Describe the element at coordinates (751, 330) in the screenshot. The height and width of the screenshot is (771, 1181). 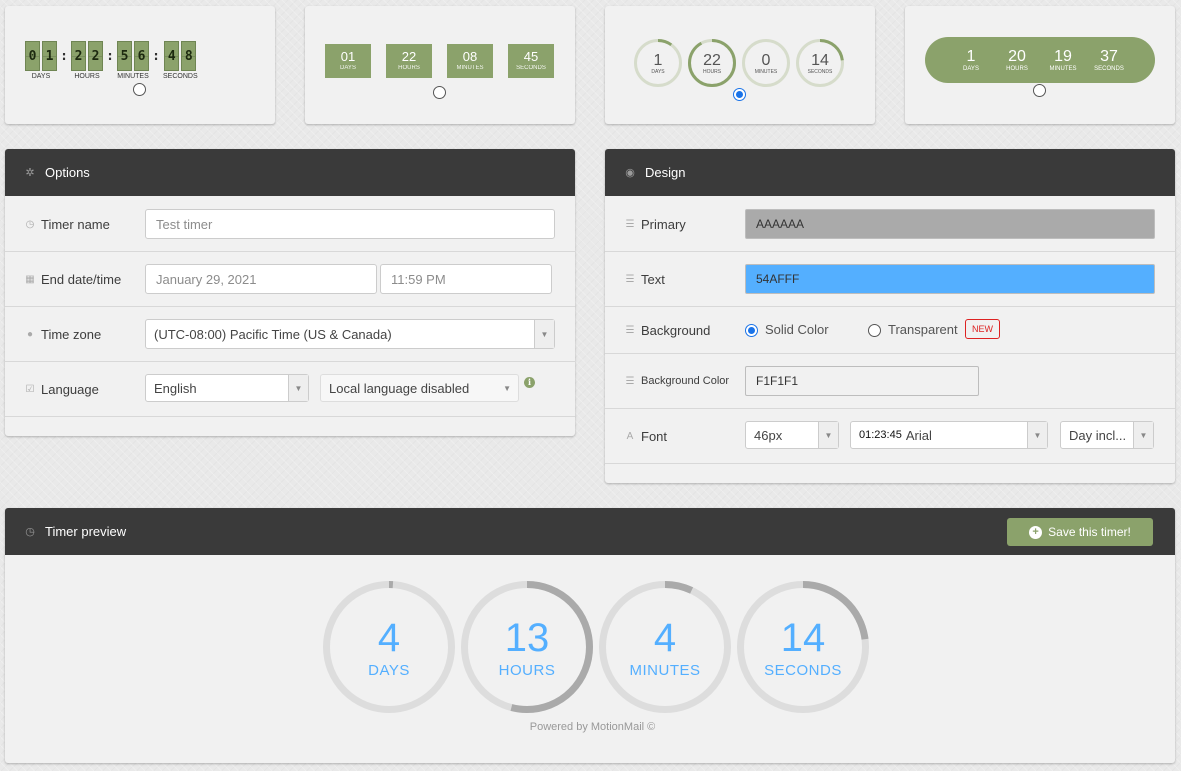
I see `solid-color-radio` at that location.